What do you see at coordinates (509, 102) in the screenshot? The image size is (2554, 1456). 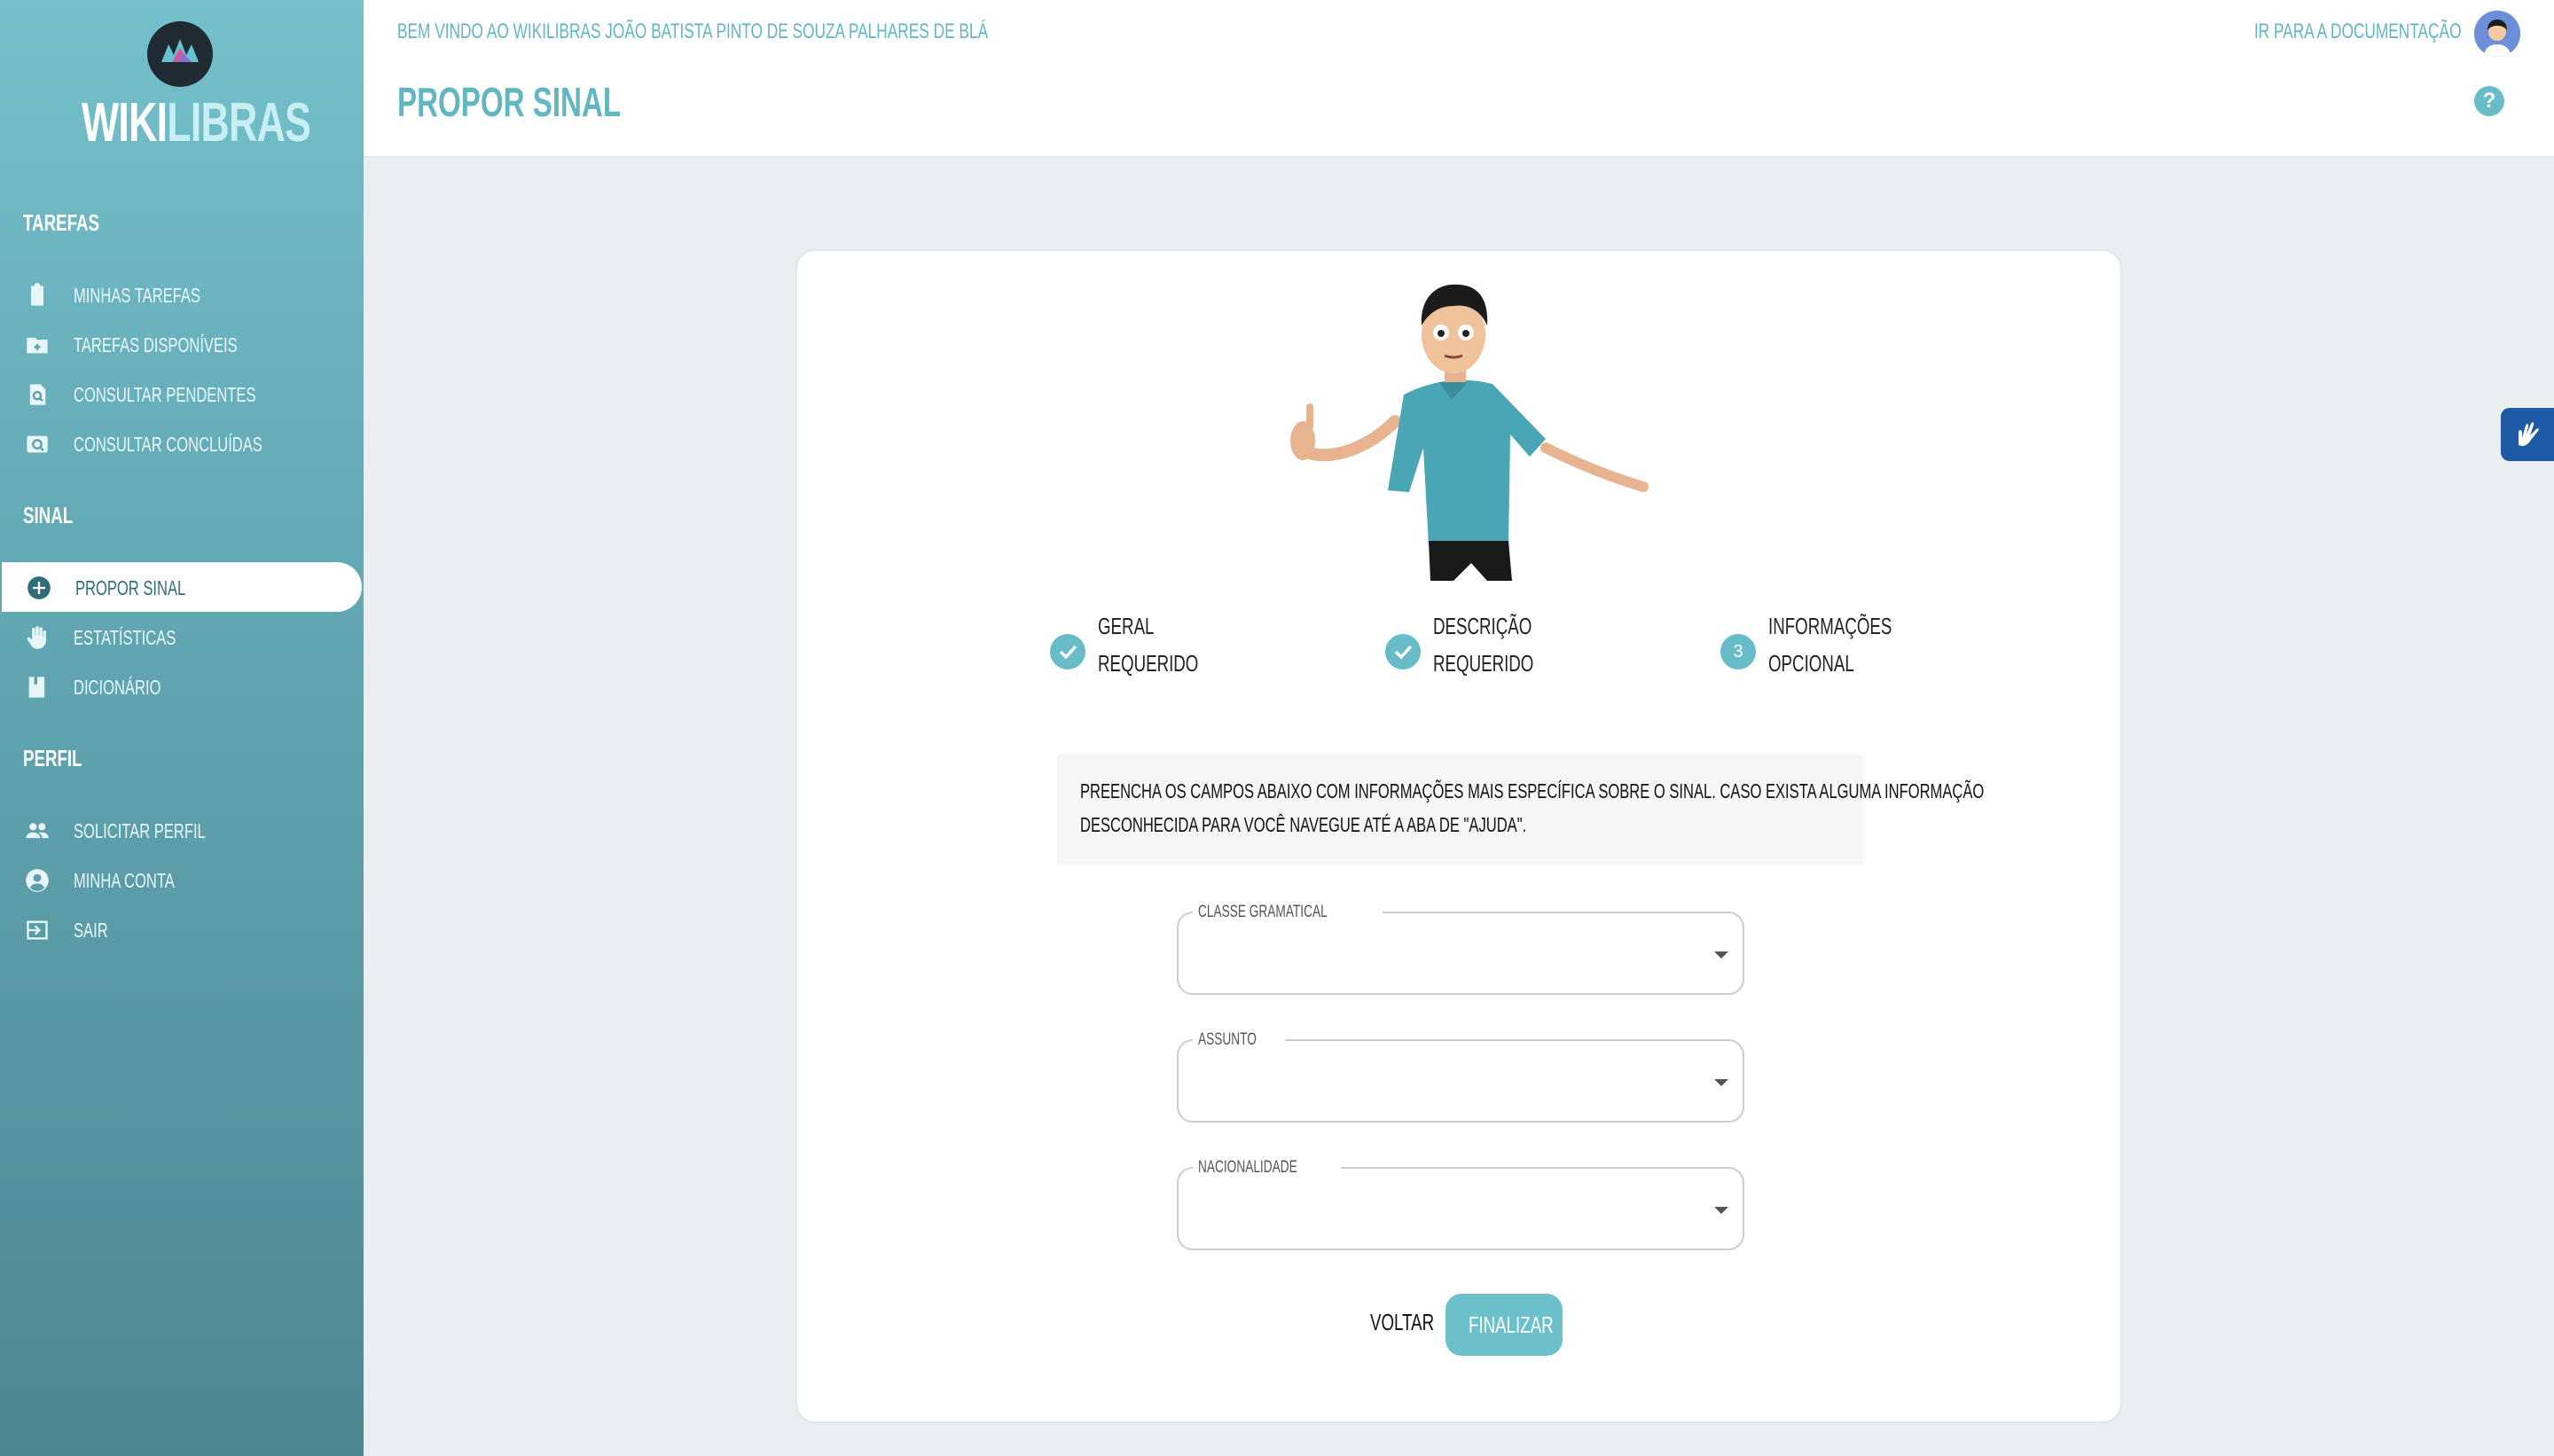 I see `page-title: PROPOR SINAL` at bounding box center [509, 102].